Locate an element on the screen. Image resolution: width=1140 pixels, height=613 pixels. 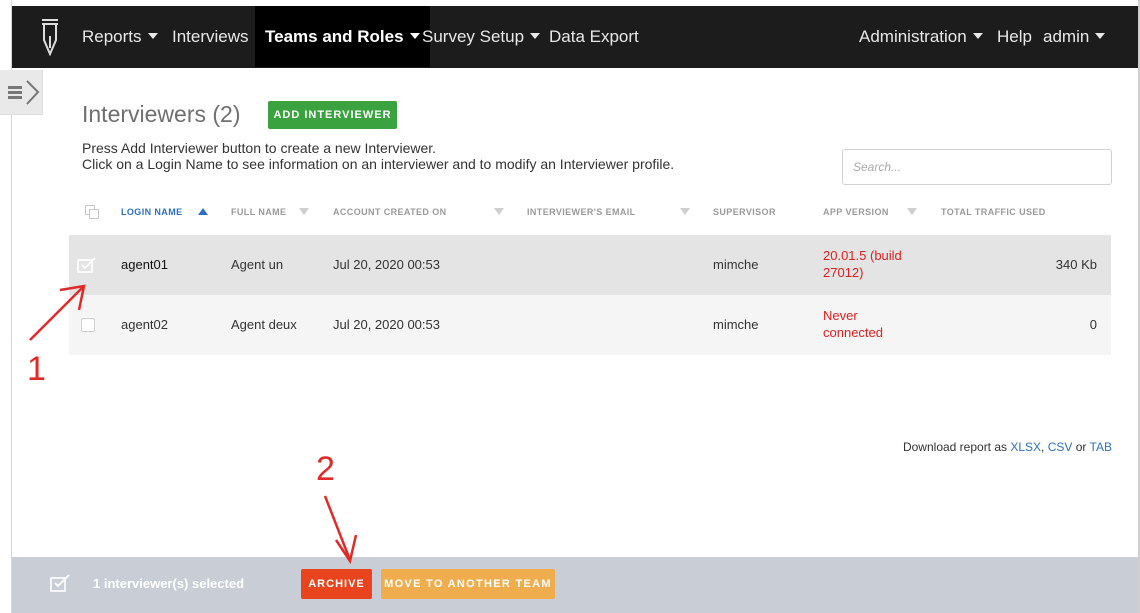
logo-icon is located at coordinates (50, 37).